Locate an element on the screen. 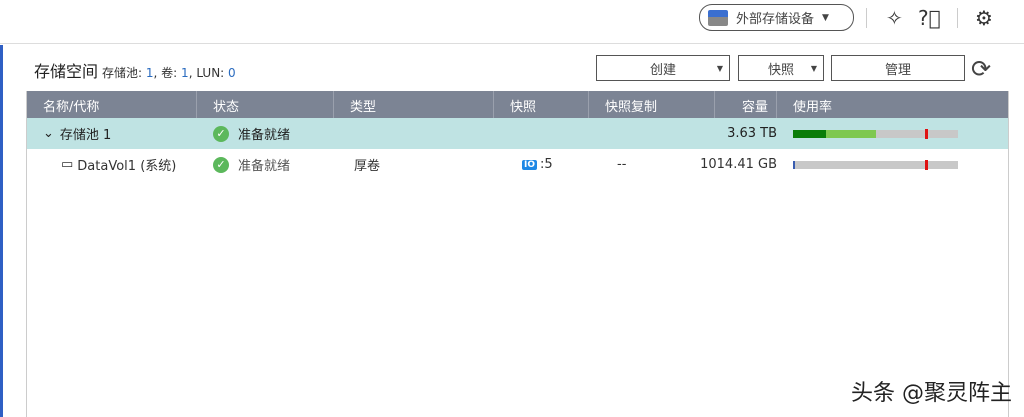  col-name: 名称/代称 is located at coordinates (112, 104).